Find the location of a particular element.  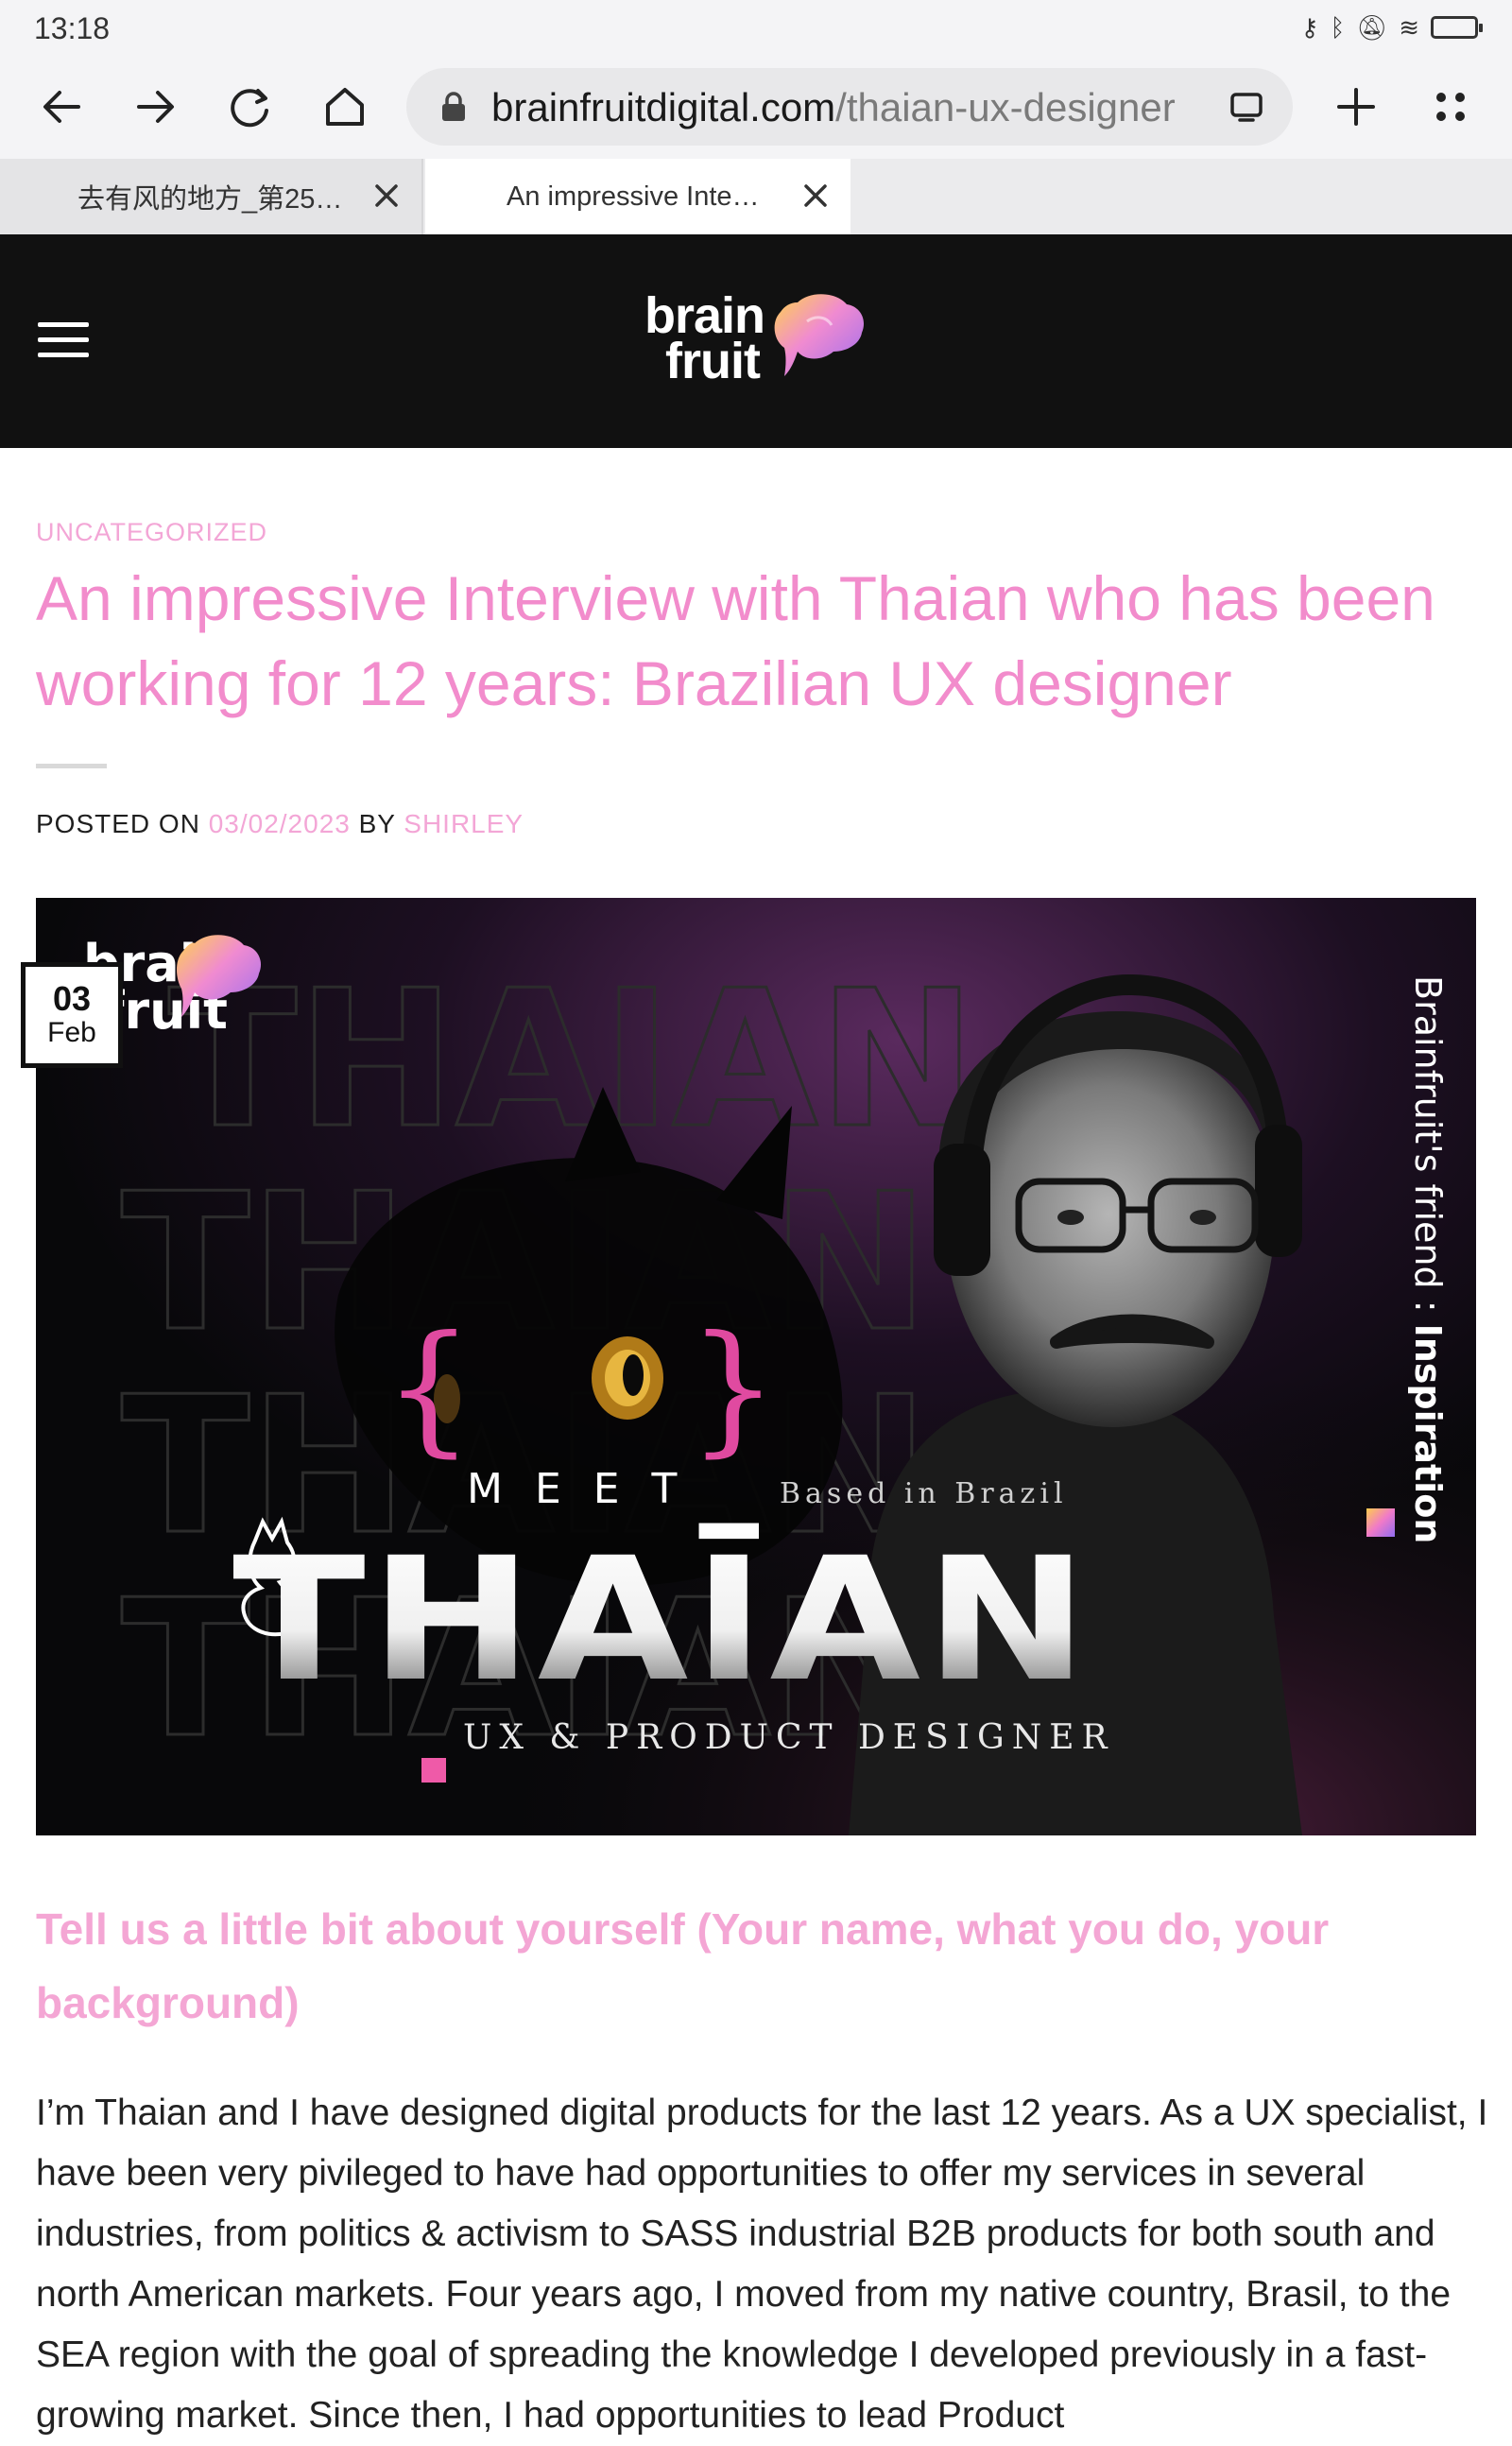

home-icon is located at coordinates (345, 107).